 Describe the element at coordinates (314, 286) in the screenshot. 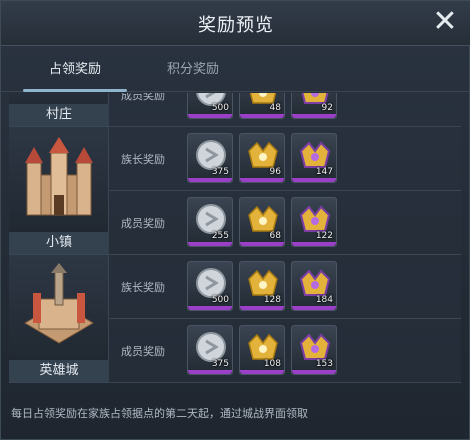

I see `reward-item: 184` at that location.